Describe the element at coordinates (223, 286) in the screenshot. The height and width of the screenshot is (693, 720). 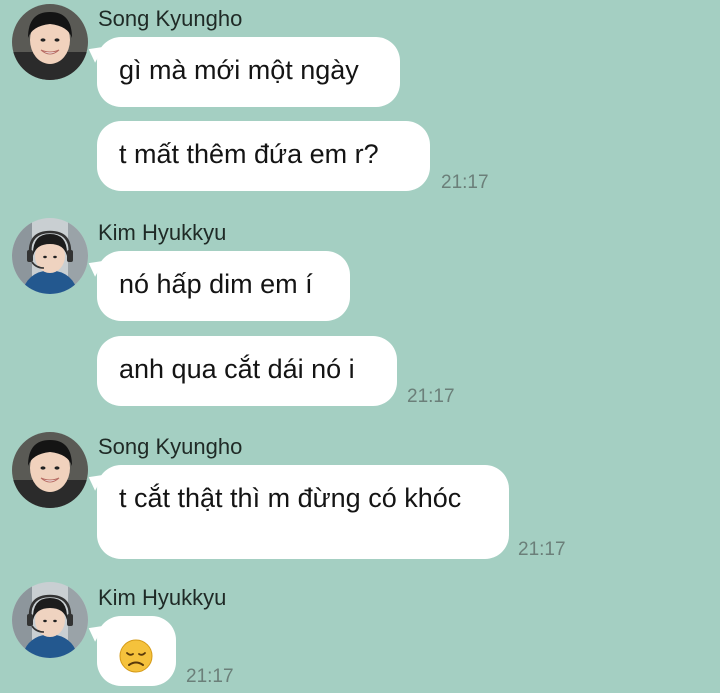
I see `message-bubble: nó hấp dim em í` at that location.